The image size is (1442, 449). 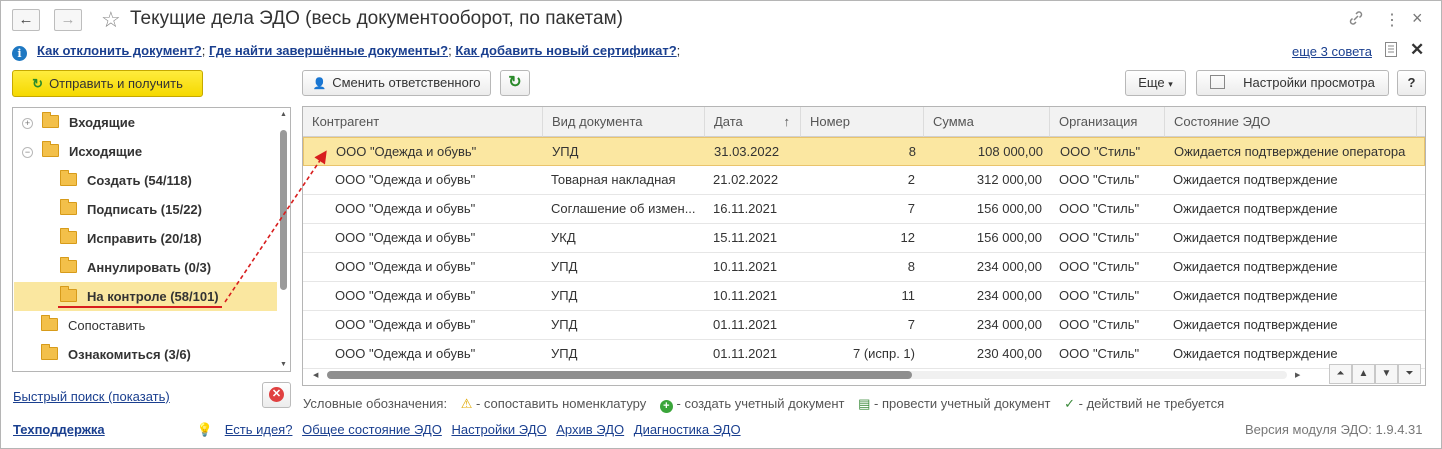 I want to click on add-circle-icon: +, so click(x=666, y=406).